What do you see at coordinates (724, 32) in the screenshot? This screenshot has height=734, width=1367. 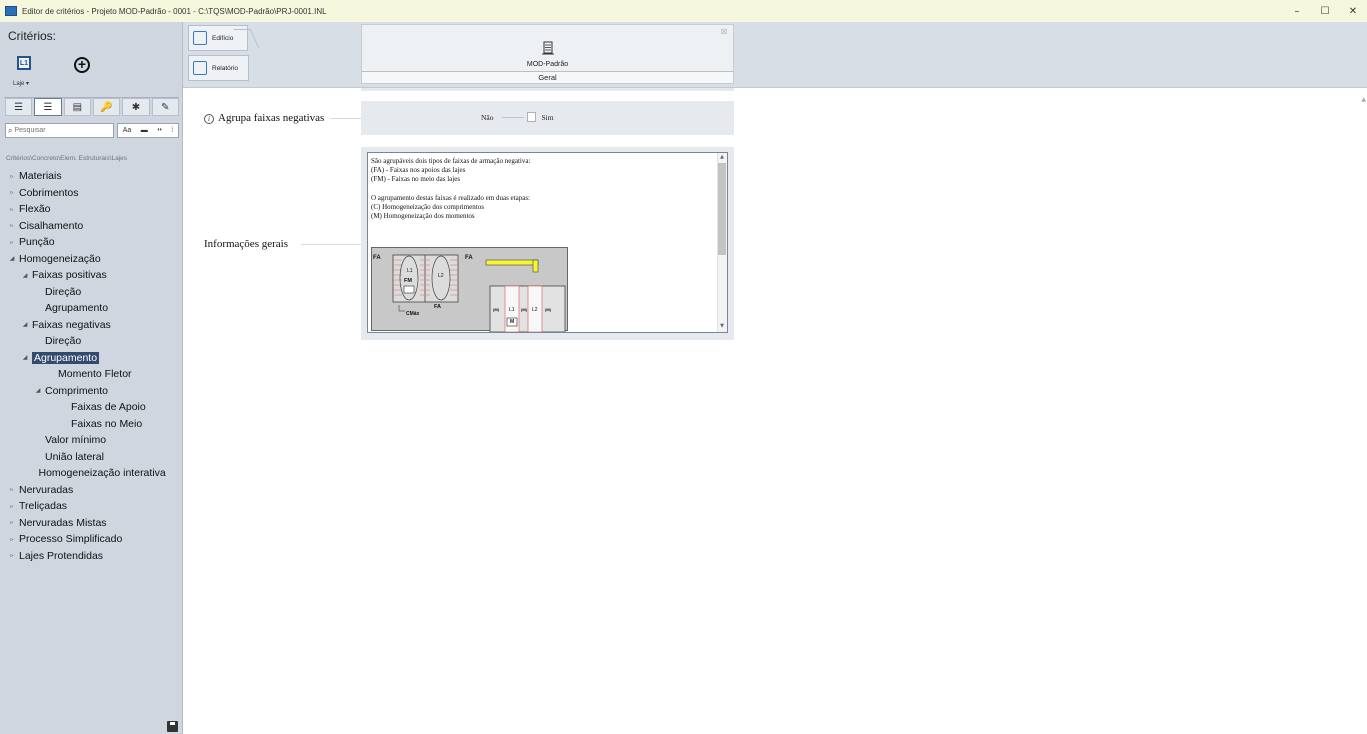 I see `close-card-icon: ☒` at bounding box center [724, 32].